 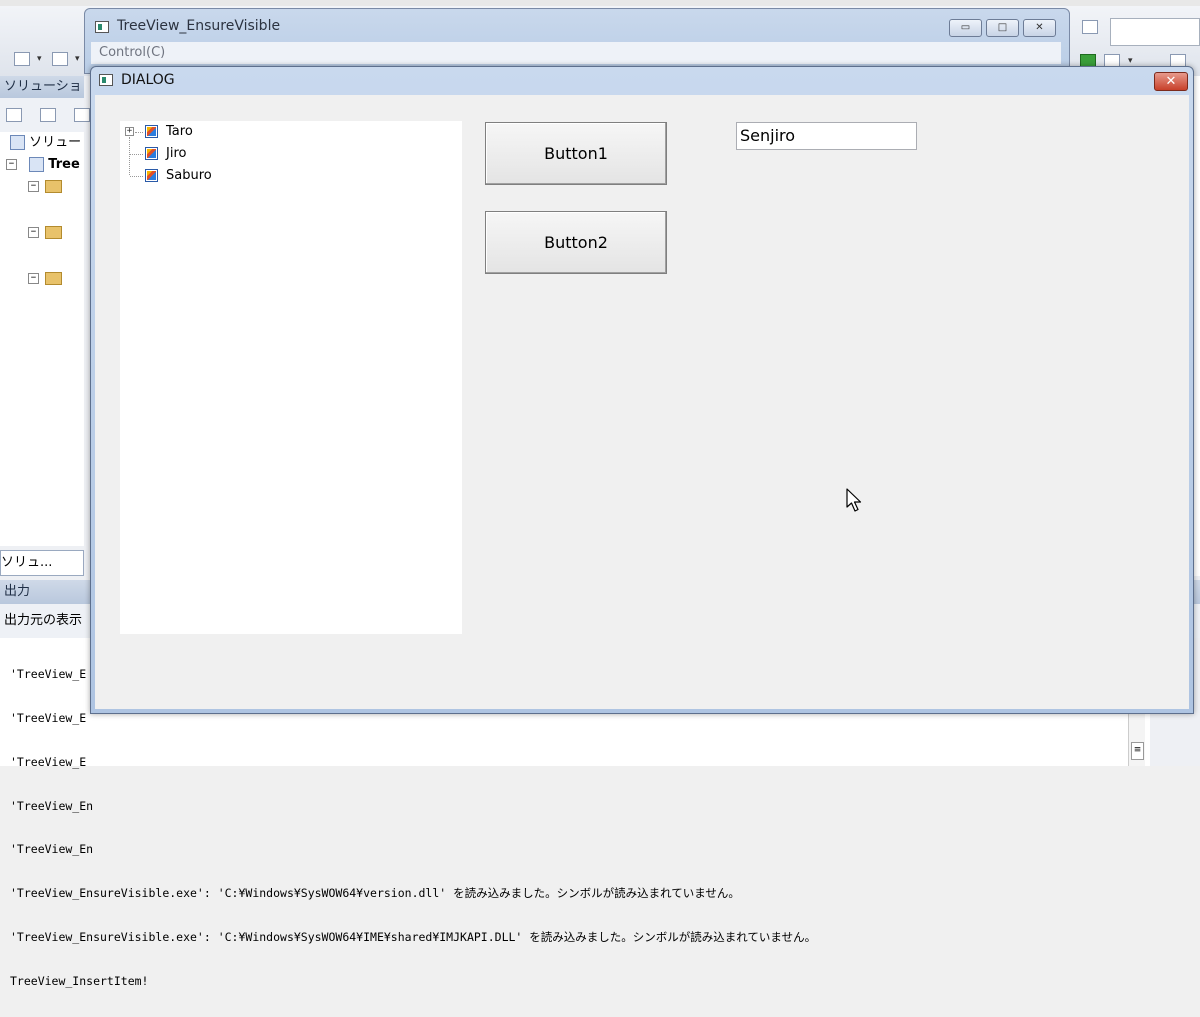 What do you see at coordinates (37, 164) in the screenshot?
I see `project-icon` at bounding box center [37, 164].